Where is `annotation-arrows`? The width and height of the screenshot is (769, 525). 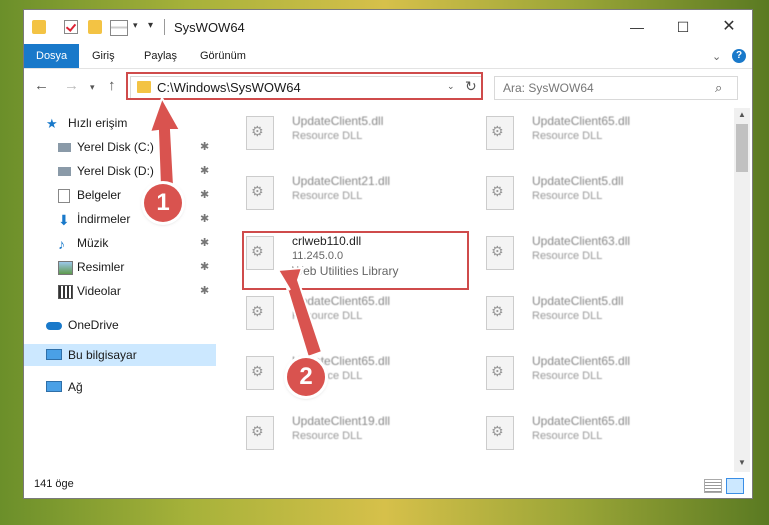 annotation-arrows is located at coordinates (236, 227).